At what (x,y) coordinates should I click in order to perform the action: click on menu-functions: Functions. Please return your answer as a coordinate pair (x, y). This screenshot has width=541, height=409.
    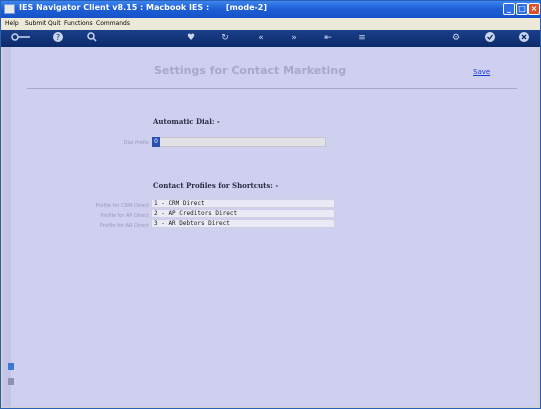
    Looking at the image, I should click on (78, 23).